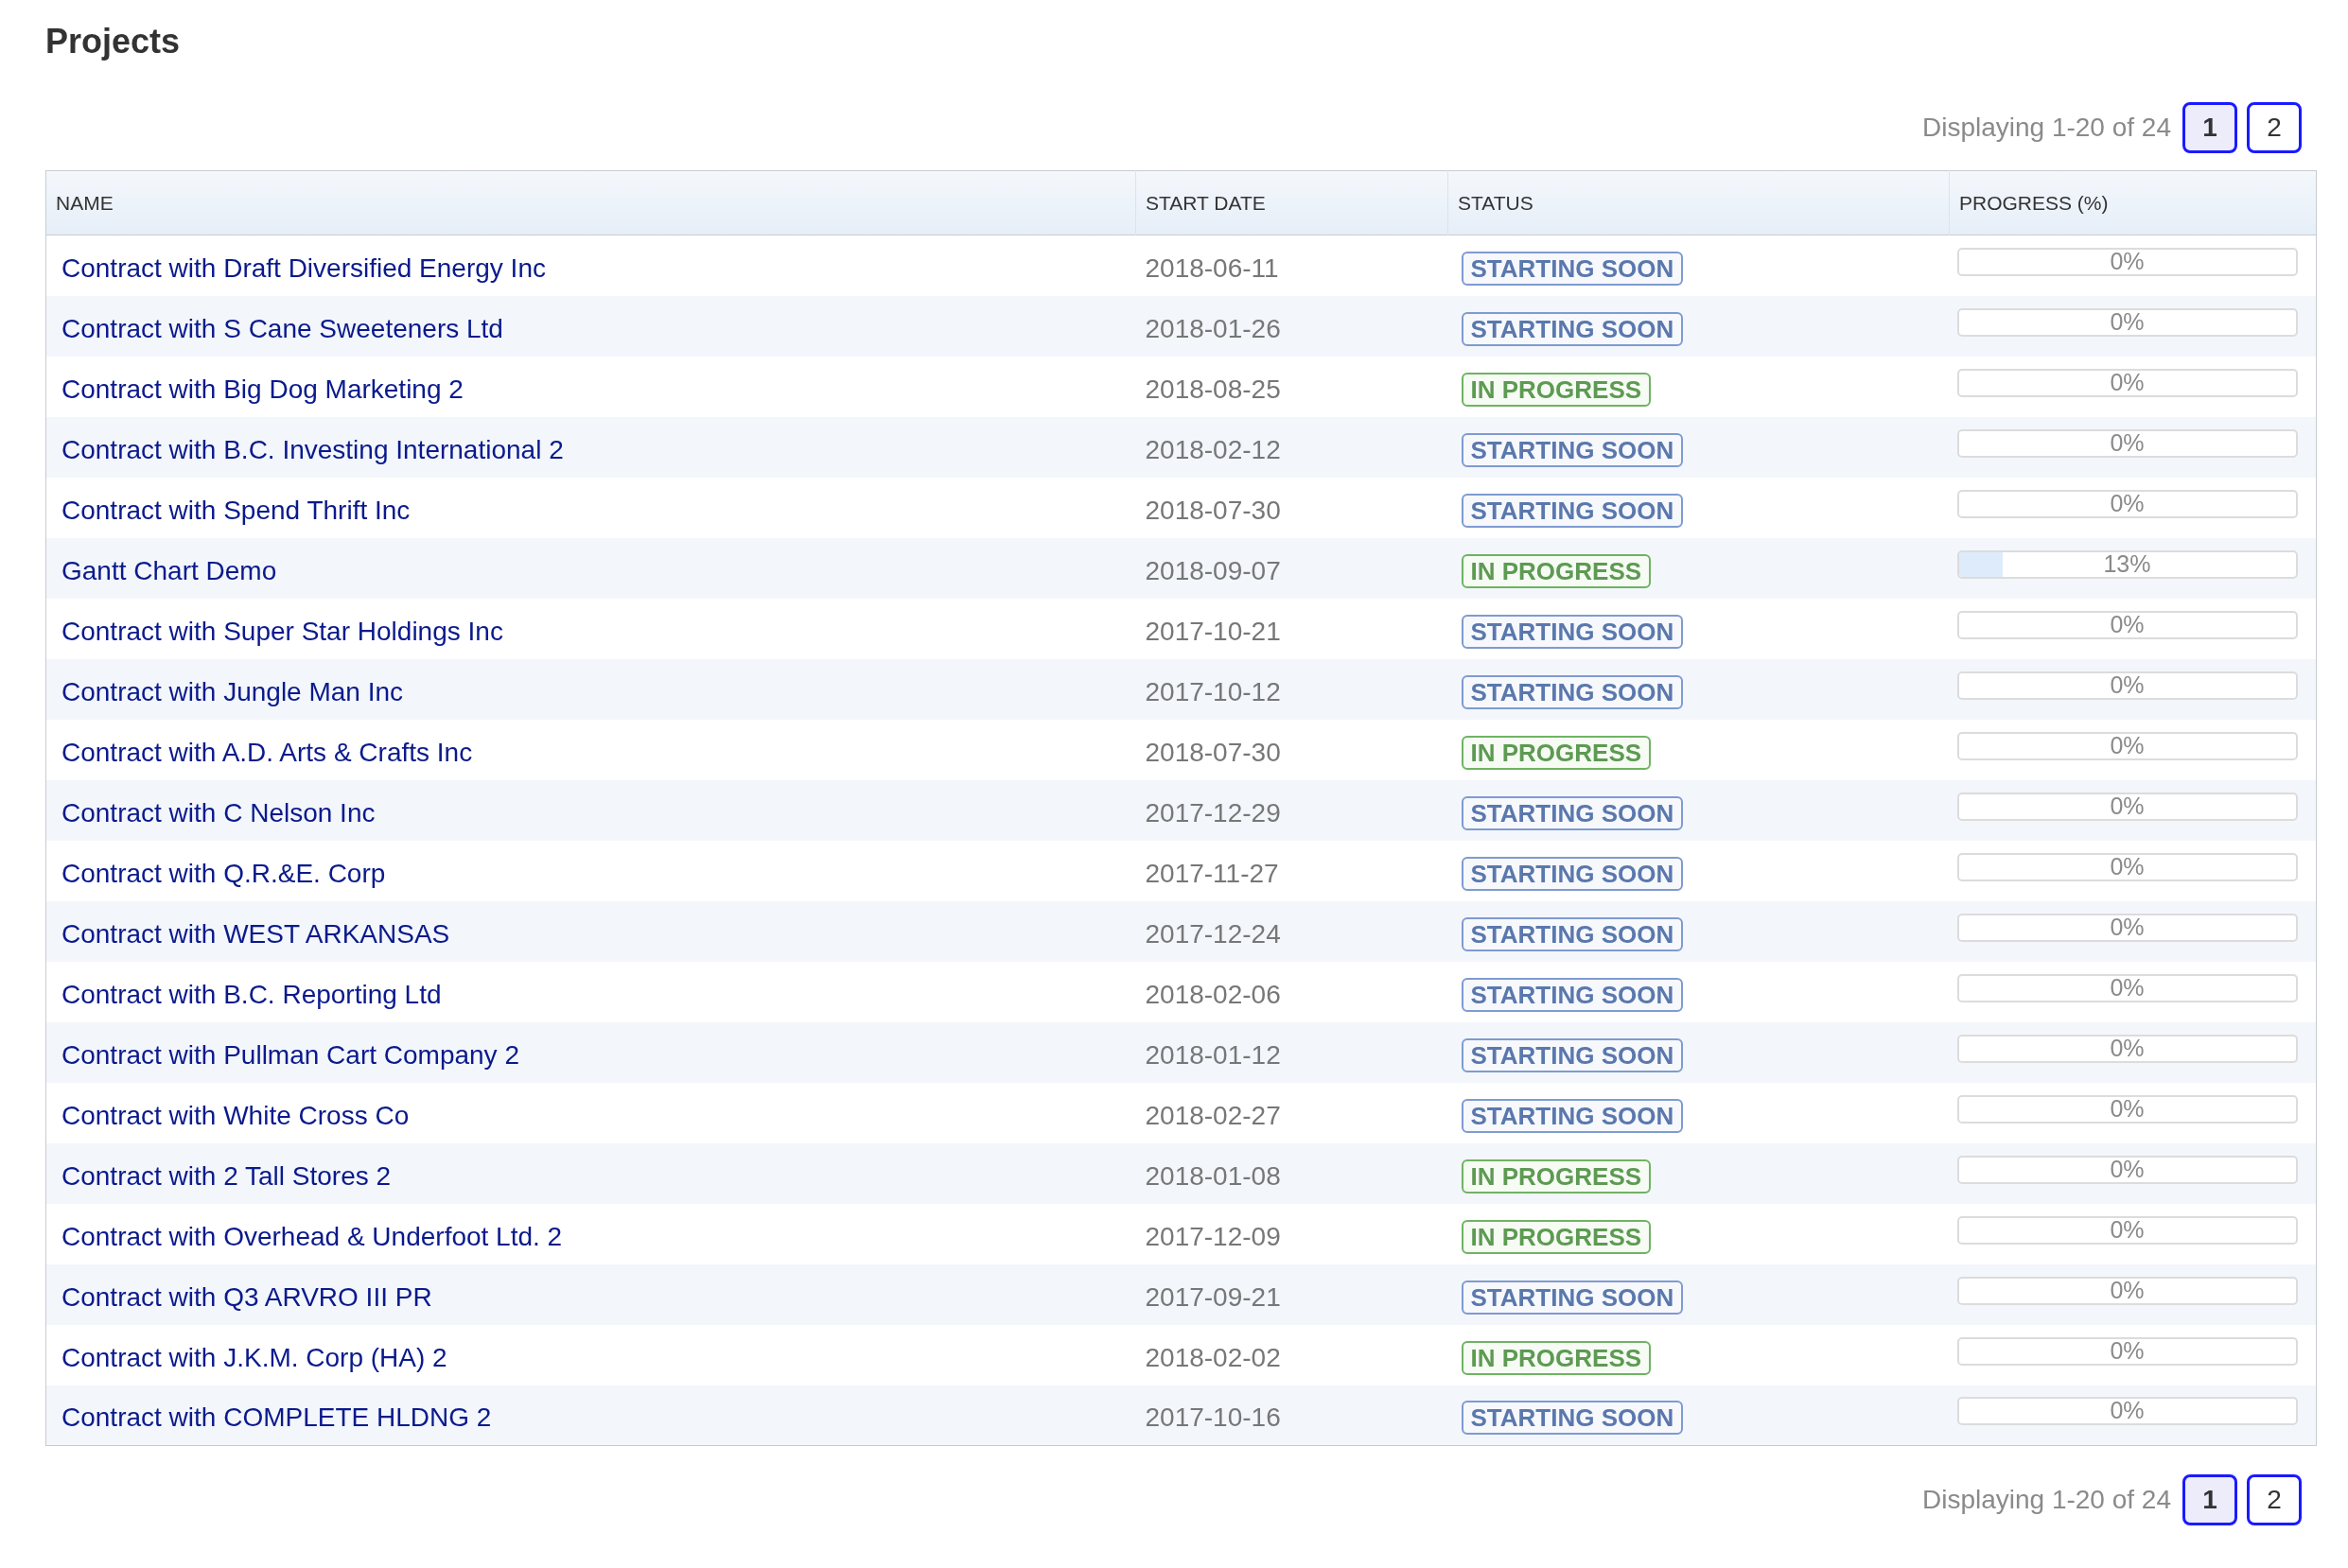 The image size is (2348, 1568). What do you see at coordinates (1212, 268) in the screenshot?
I see `start-date: 2018-06-11` at bounding box center [1212, 268].